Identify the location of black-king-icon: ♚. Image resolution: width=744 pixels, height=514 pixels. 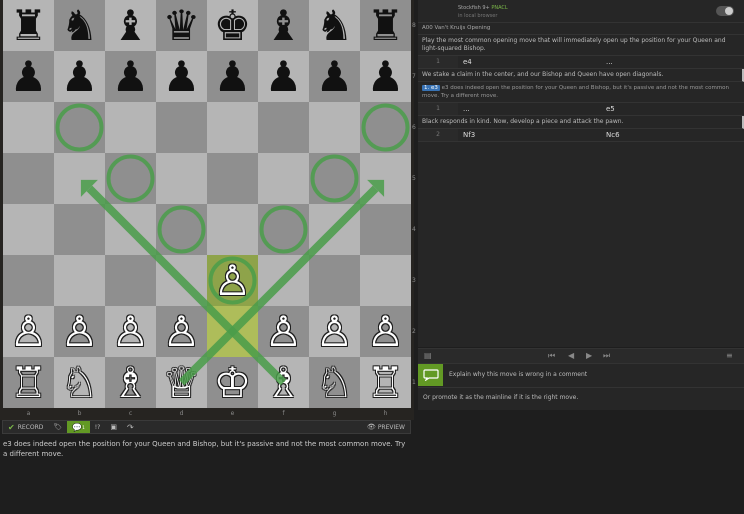
(232, 25).